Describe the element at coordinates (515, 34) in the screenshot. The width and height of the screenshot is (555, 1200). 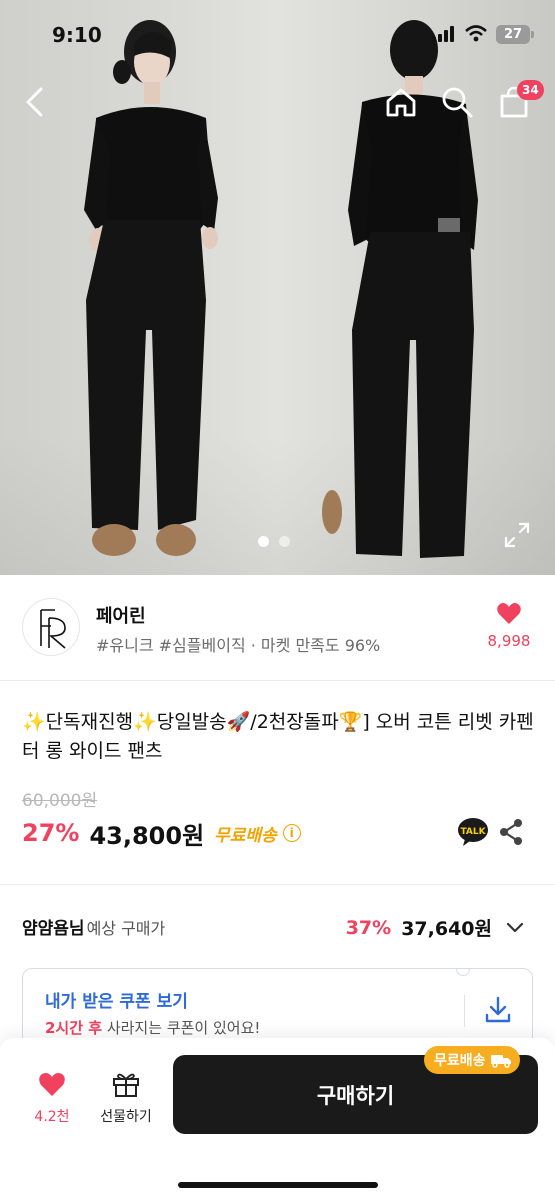
I see `battery-indicator: 27` at that location.